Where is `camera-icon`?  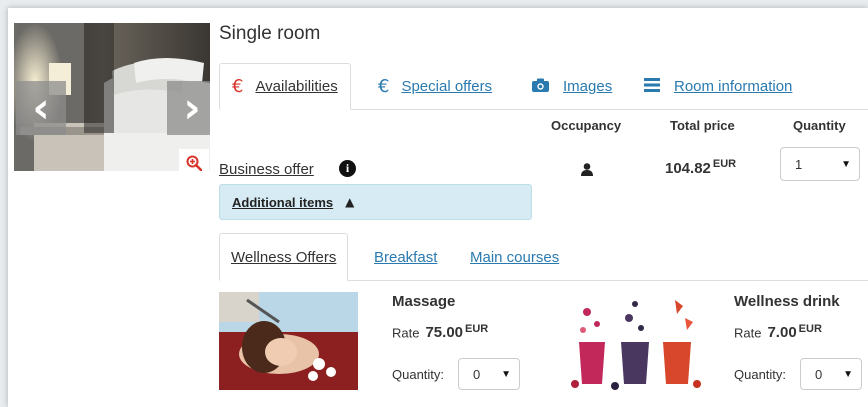 camera-icon is located at coordinates (540, 86).